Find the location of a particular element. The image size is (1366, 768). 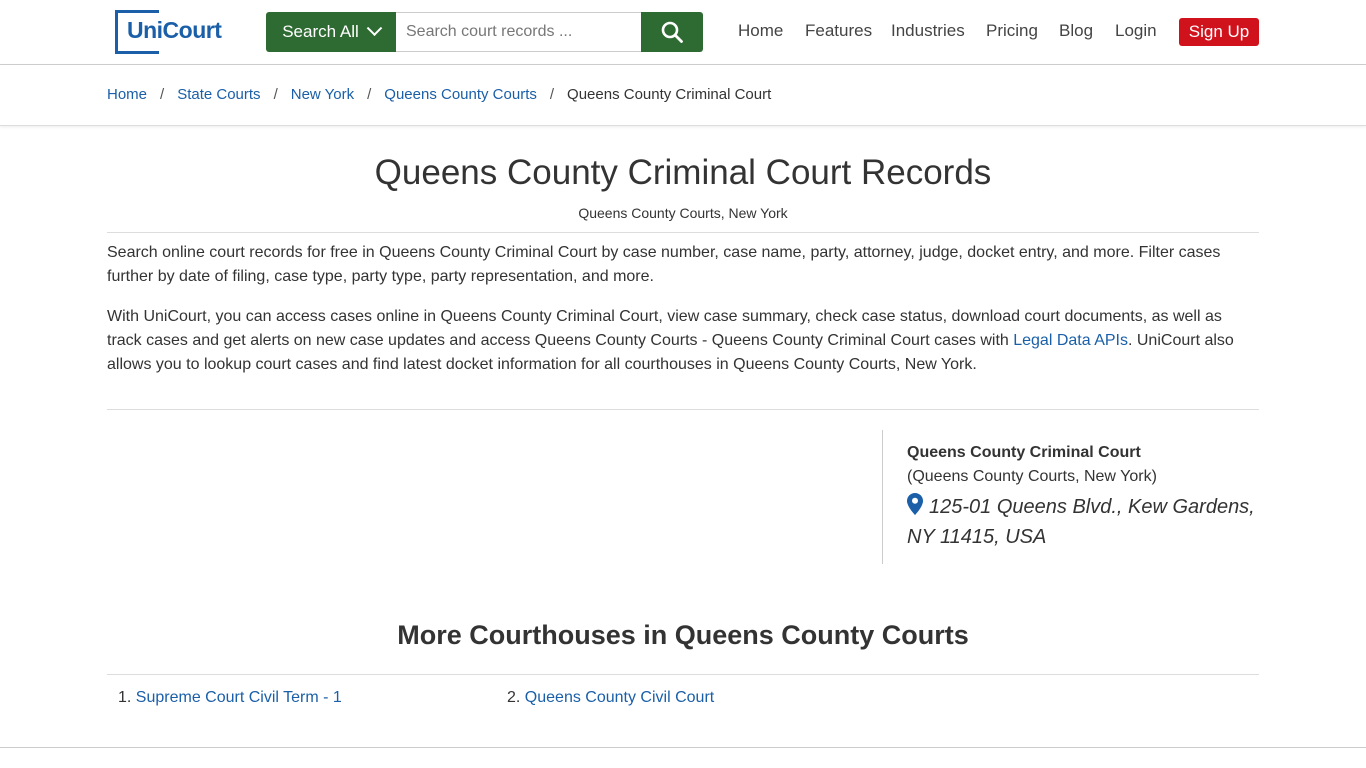

breadcrumb-current: Queens County Criminal Court is located at coordinates (669, 94).